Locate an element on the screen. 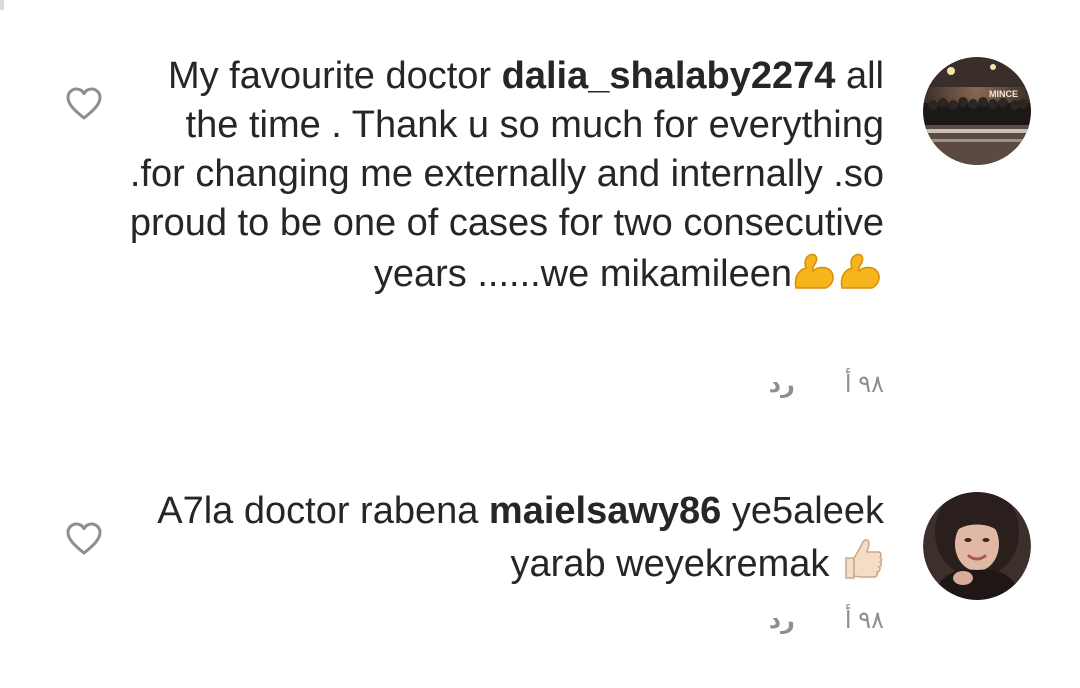 The width and height of the screenshot is (1080, 688). group-photo-avatar: MINCE is located at coordinates (977, 111).